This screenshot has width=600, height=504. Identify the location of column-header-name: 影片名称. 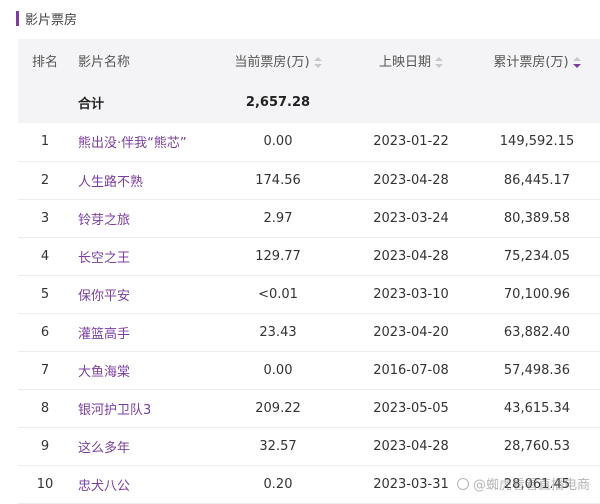
(104, 62).